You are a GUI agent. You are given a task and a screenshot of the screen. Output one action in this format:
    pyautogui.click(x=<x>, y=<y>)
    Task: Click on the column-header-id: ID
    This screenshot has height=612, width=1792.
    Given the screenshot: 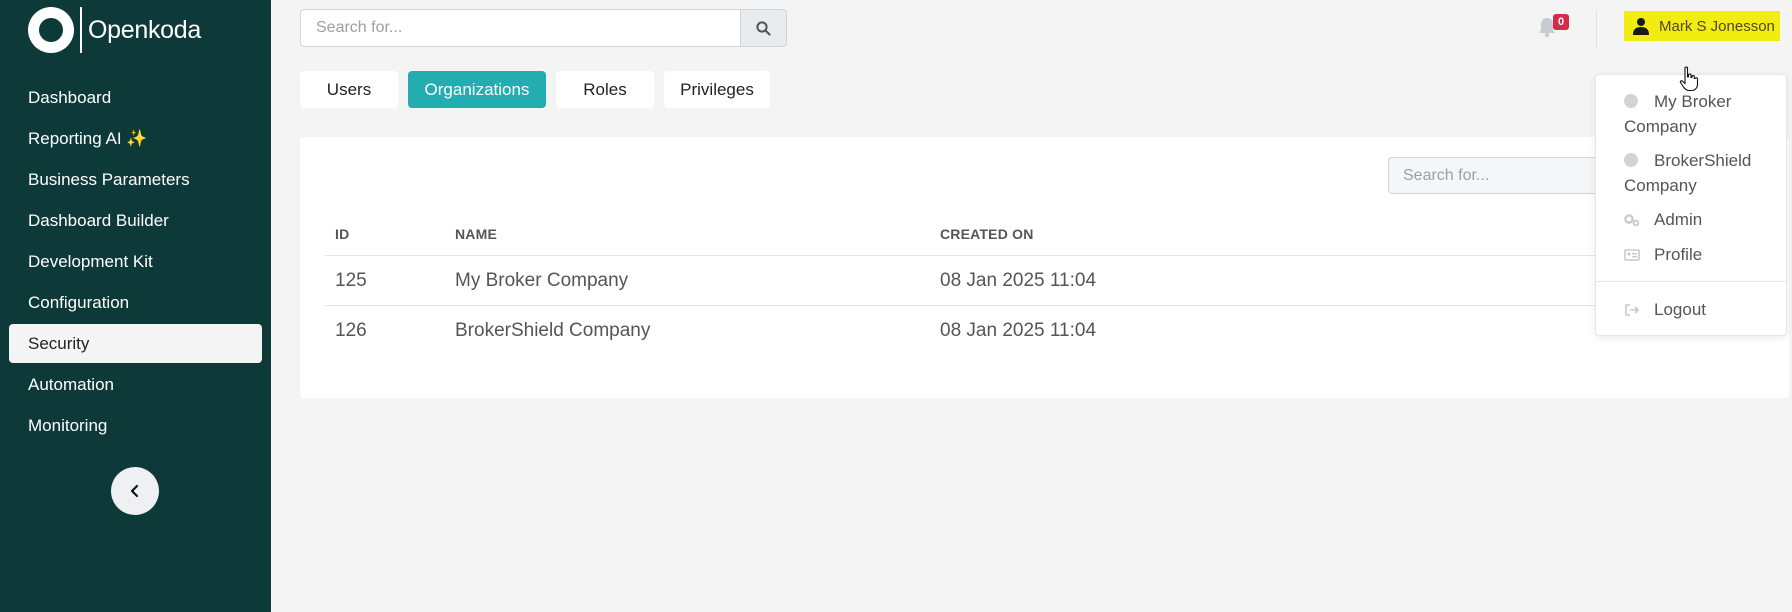 What is the action you would take?
    pyautogui.click(x=342, y=234)
    